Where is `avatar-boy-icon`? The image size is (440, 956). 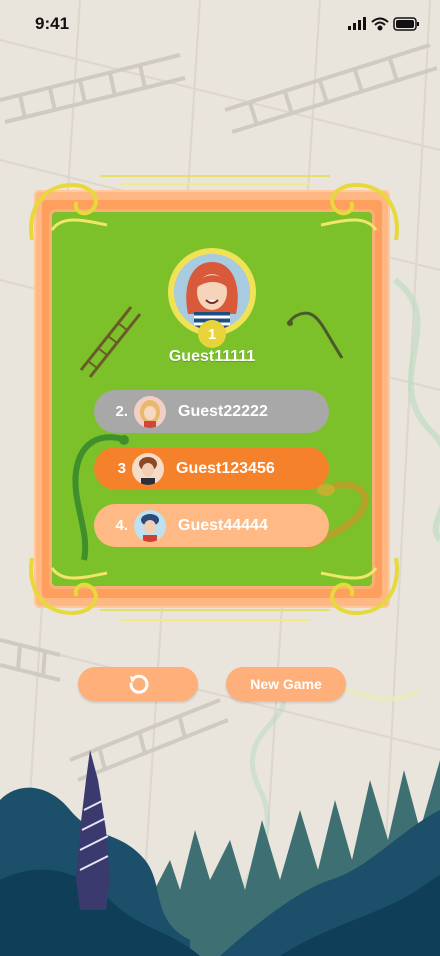
avatar-boy-icon is located at coordinates (148, 468).